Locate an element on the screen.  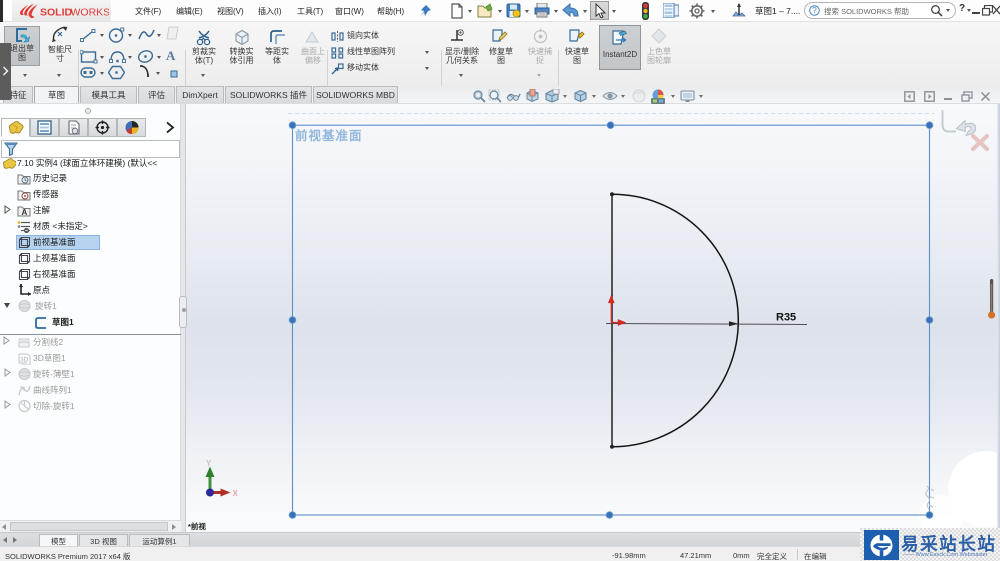
svg-text: 3D is located at coordinates (24, 360).